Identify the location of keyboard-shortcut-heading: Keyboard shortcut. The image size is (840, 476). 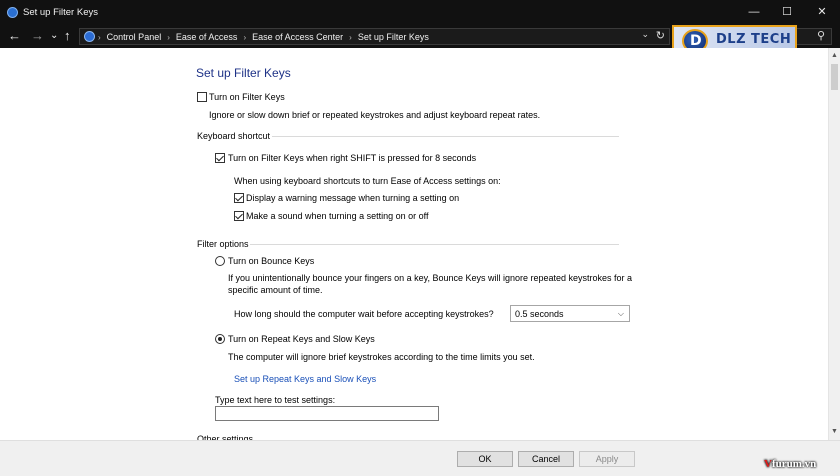
(234, 136).